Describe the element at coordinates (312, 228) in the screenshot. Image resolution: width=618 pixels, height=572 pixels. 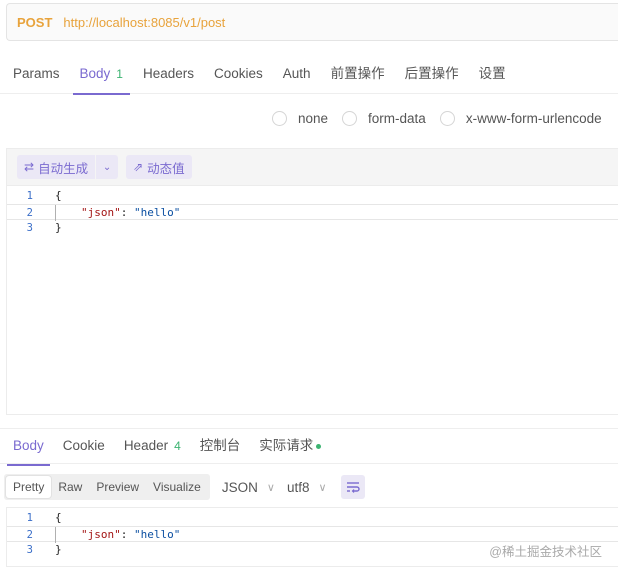
I see `code-line: 3 }` at that location.